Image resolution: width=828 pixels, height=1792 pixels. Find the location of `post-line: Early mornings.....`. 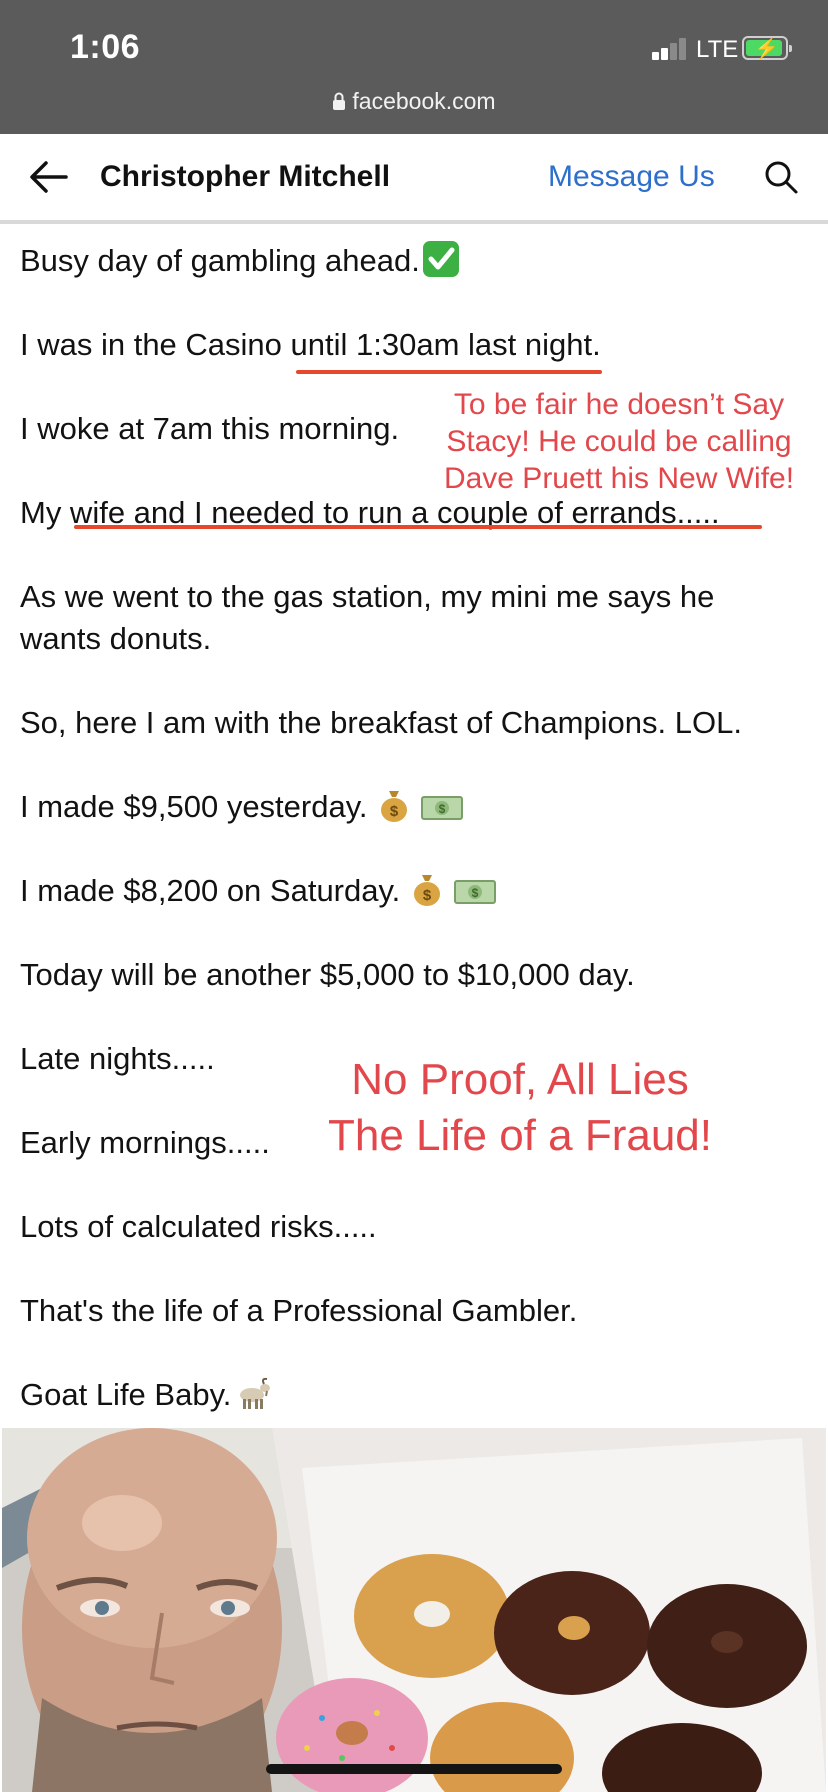

post-line: Early mornings..... is located at coordinates (145, 1142).